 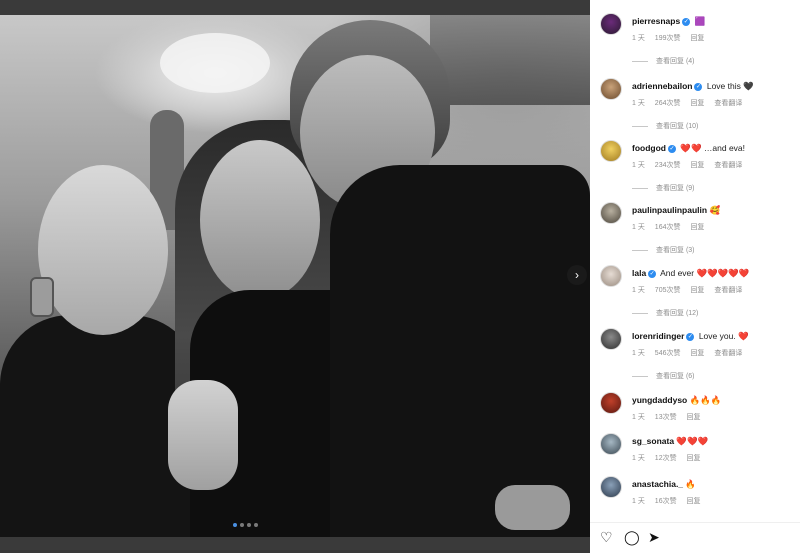 I want to click on comment-username: foodgod, so click(x=649, y=148).